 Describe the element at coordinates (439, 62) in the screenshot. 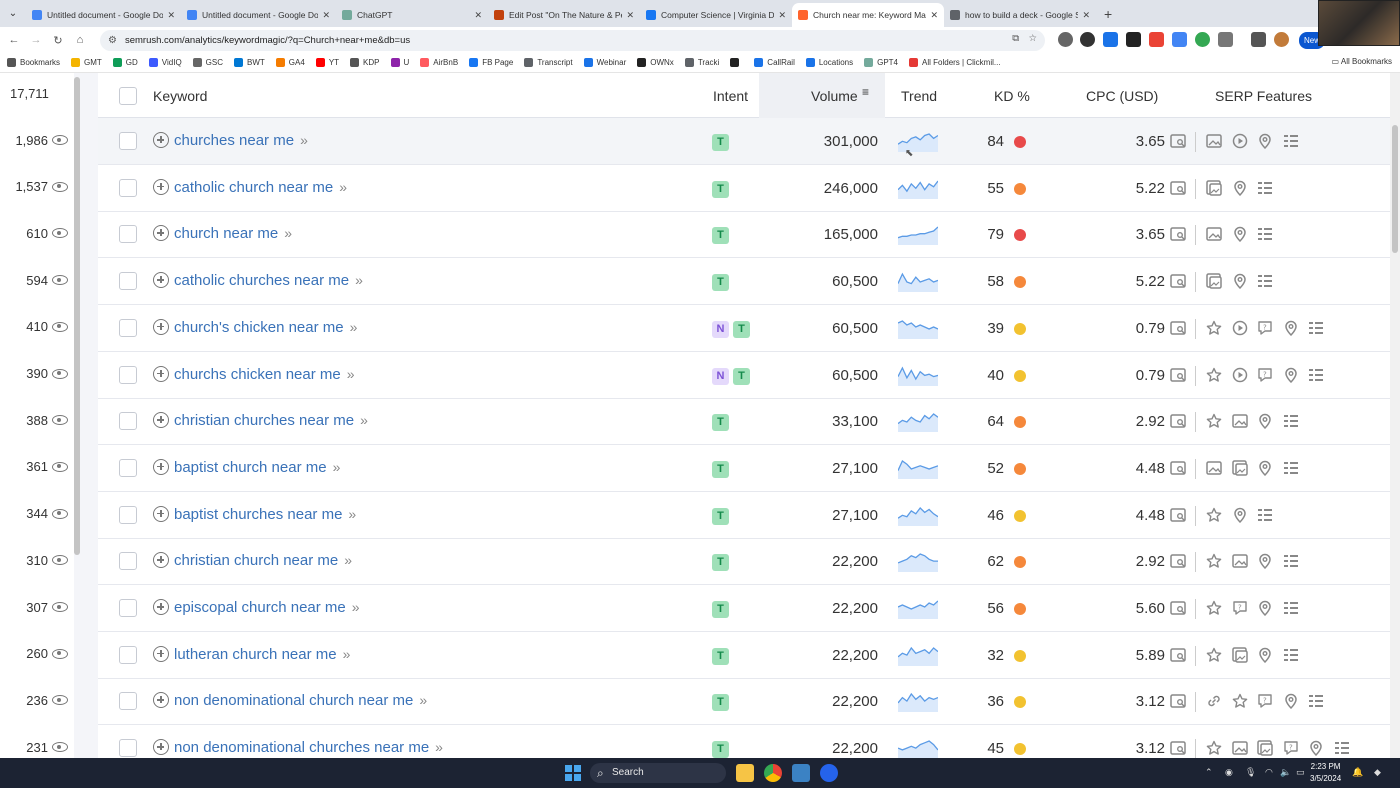

I see `bookmark-item: AirBnB` at that location.